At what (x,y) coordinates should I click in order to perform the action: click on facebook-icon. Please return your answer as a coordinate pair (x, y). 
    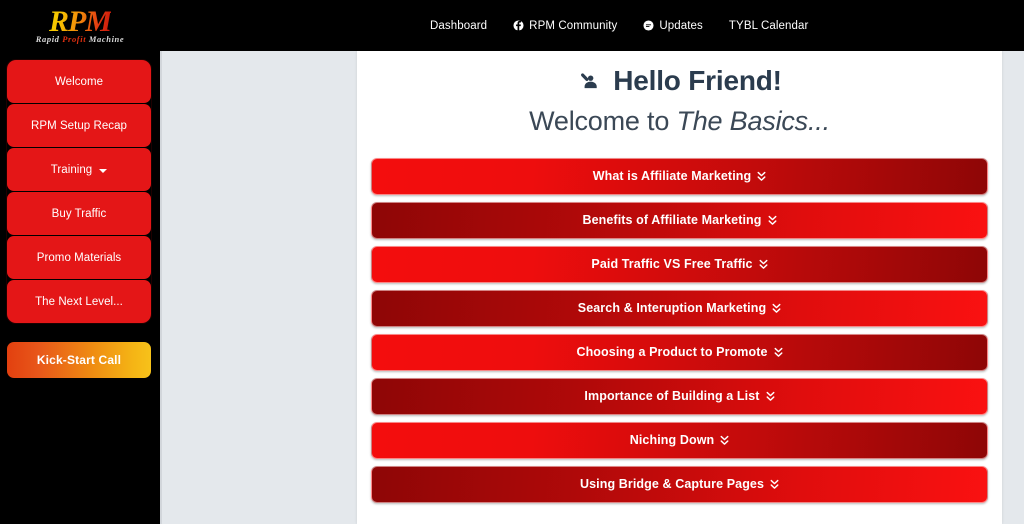
    Looking at the image, I should click on (518, 25).